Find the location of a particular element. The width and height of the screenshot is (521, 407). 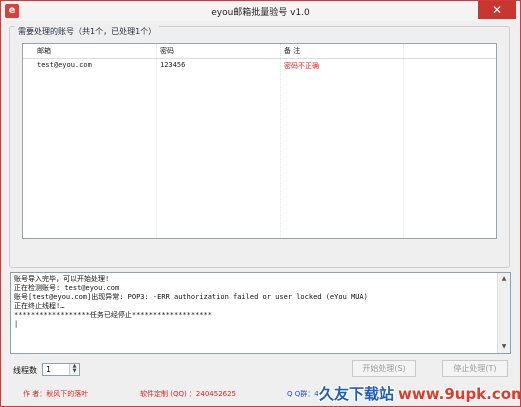

table-header: 邮箱 密码 备 注 is located at coordinates (259, 51).